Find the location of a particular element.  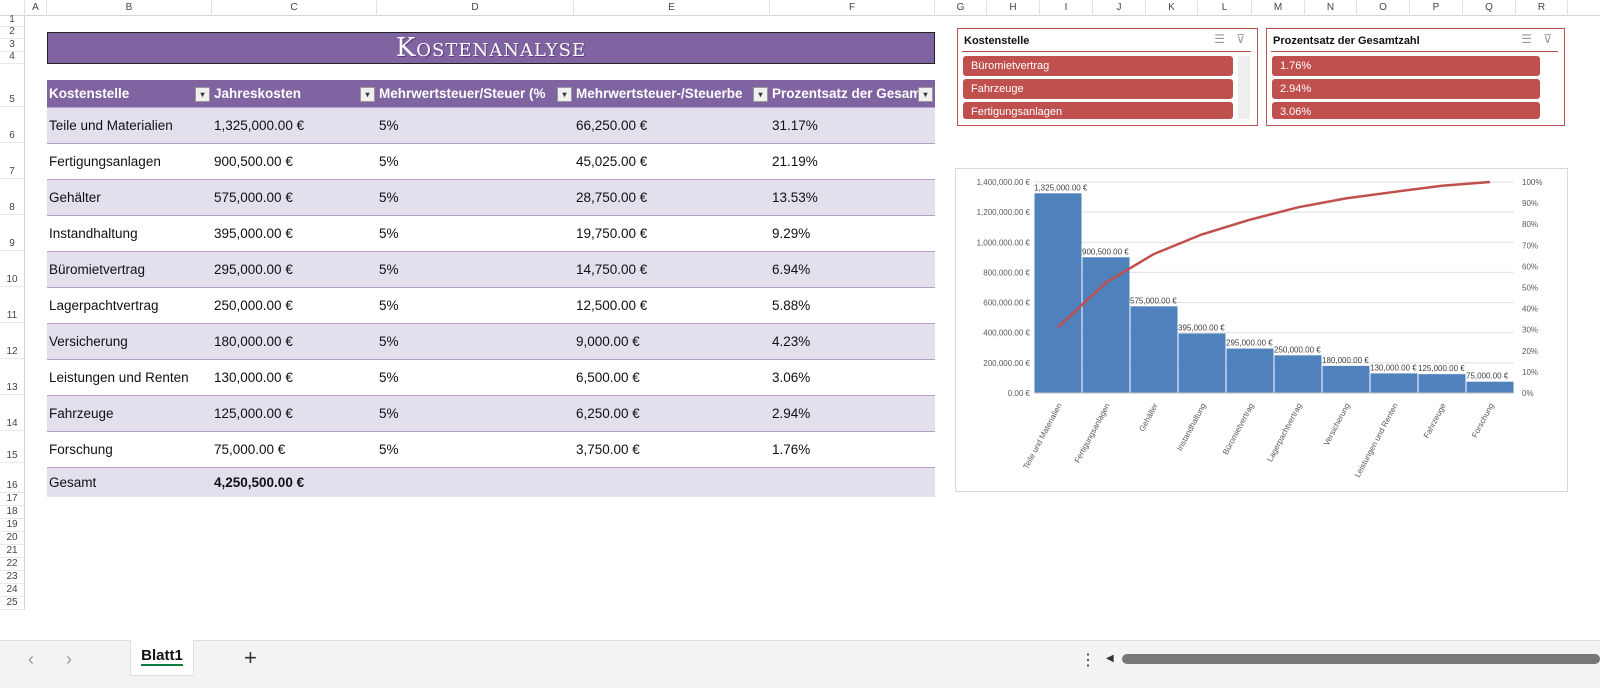

row-header: 2 is located at coordinates (12, 32).